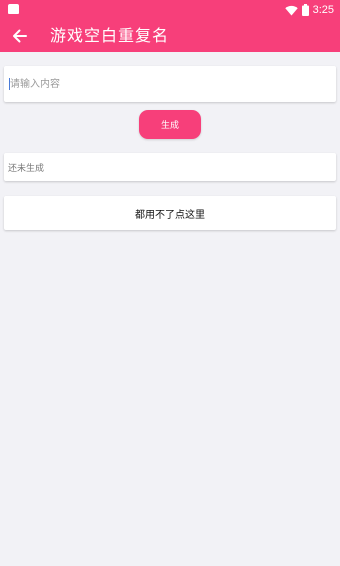 The image size is (340, 566). What do you see at coordinates (26, 169) in the screenshot?
I see `result-text: 还未生成` at bounding box center [26, 169].